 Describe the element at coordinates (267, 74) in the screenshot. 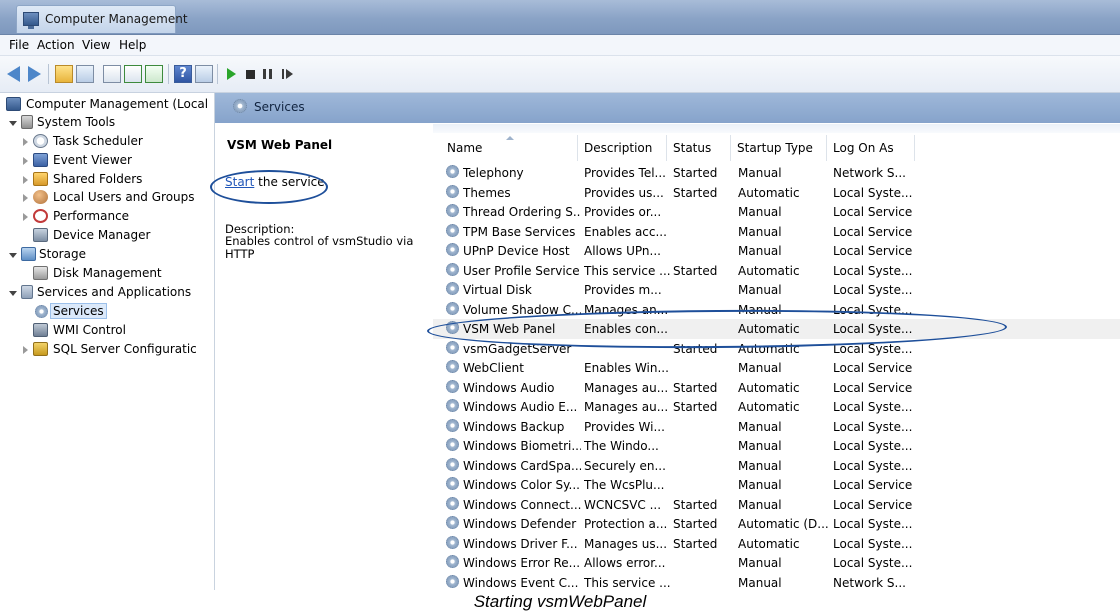

I see `pause-service-icon` at that location.